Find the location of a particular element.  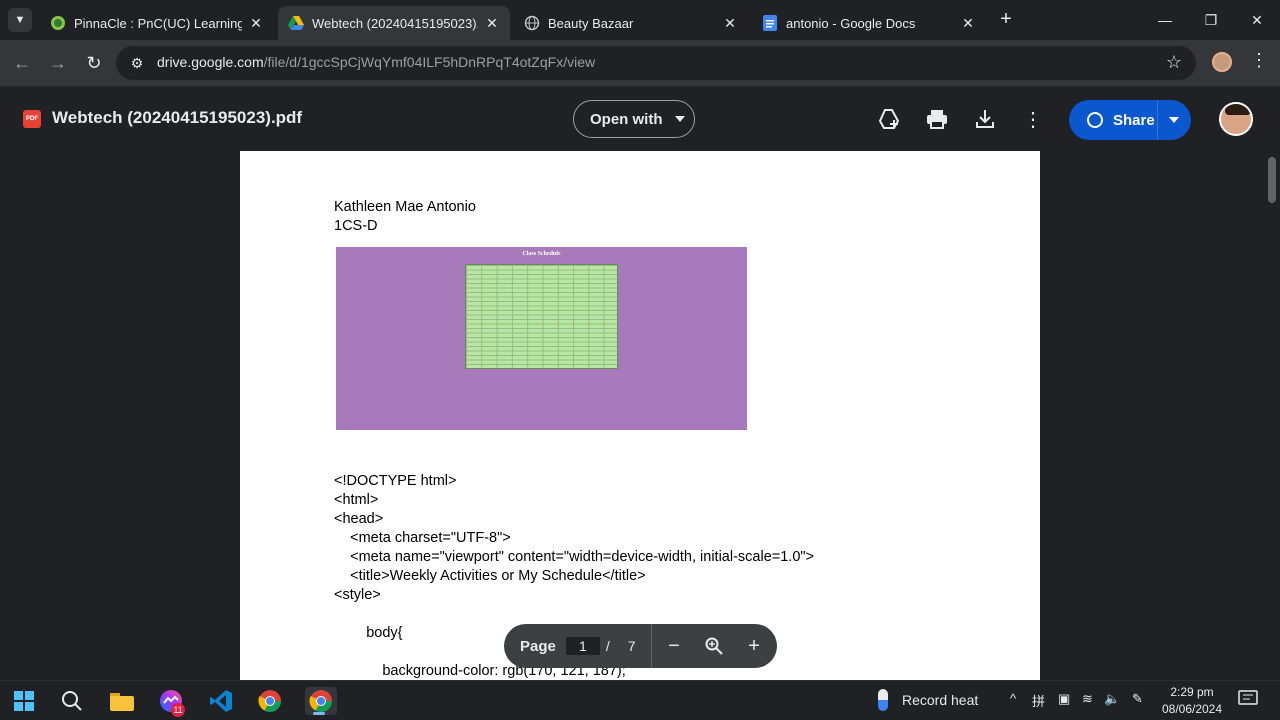

caret-down-icon is located at coordinates (679, 119).